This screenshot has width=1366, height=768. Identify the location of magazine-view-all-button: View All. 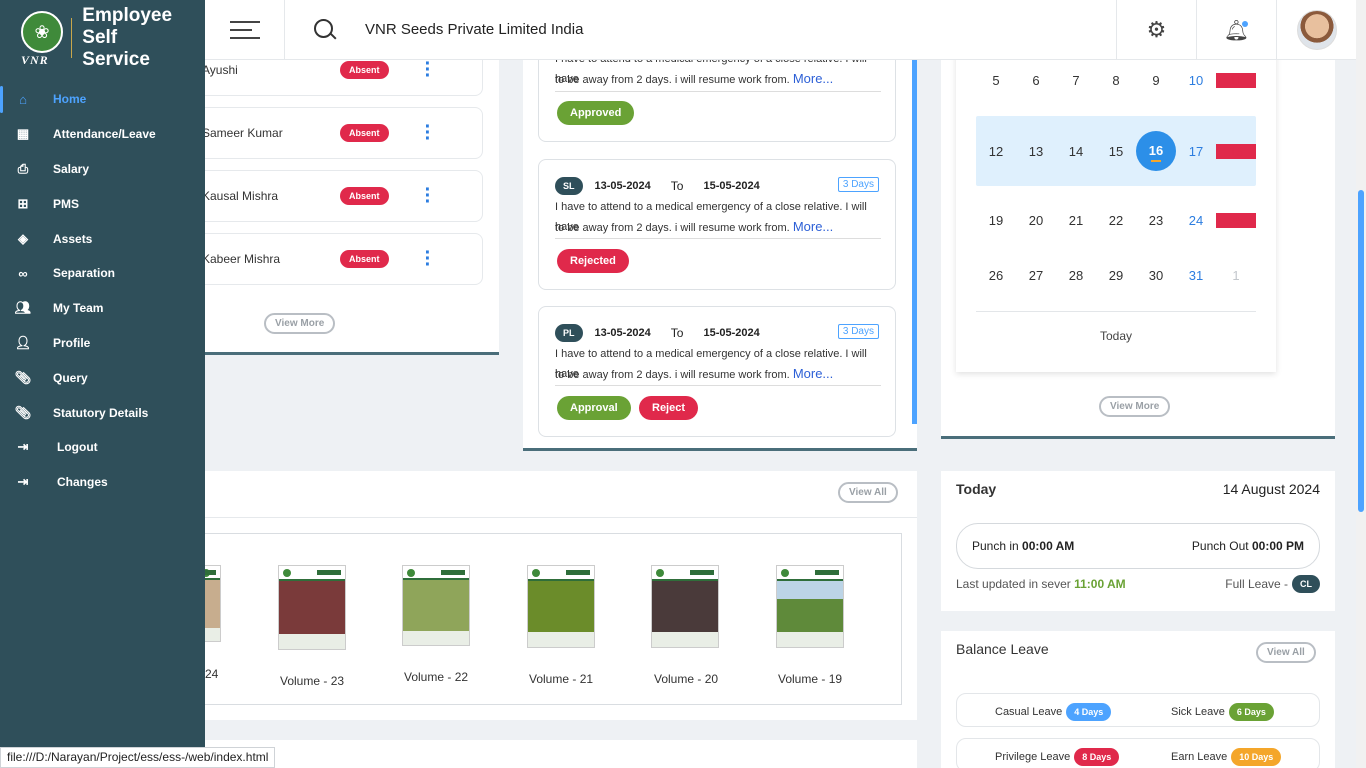
(868, 492).